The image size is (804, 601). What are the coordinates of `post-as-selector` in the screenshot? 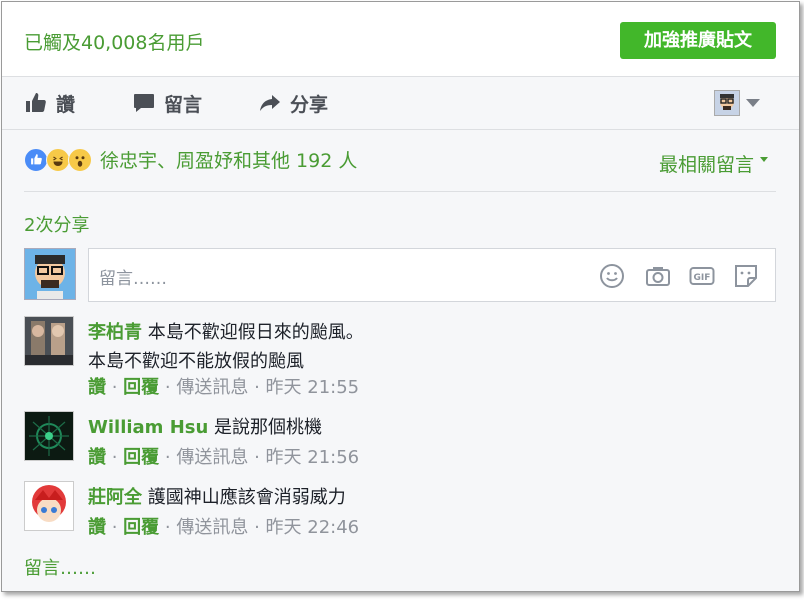 It's located at (737, 103).